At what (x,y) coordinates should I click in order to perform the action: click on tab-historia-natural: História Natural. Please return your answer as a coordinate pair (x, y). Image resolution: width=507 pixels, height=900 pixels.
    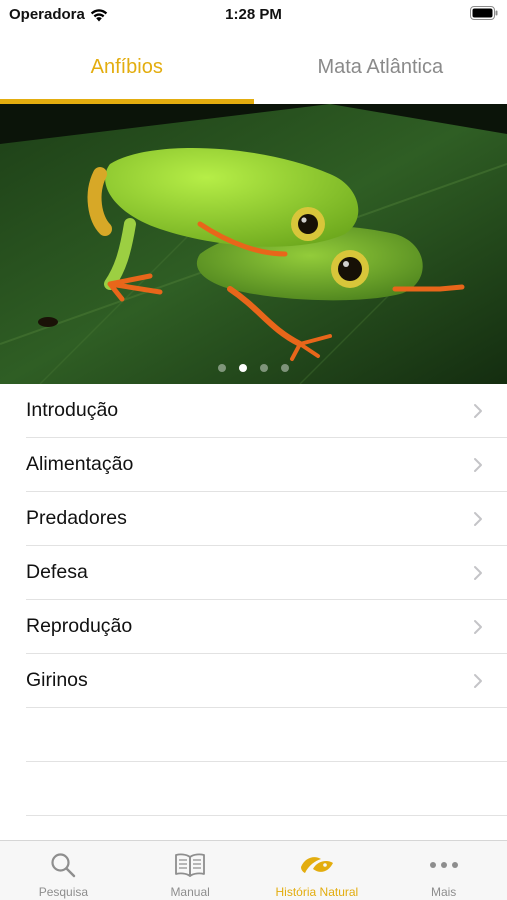
    Looking at the image, I should click on (317, 870).